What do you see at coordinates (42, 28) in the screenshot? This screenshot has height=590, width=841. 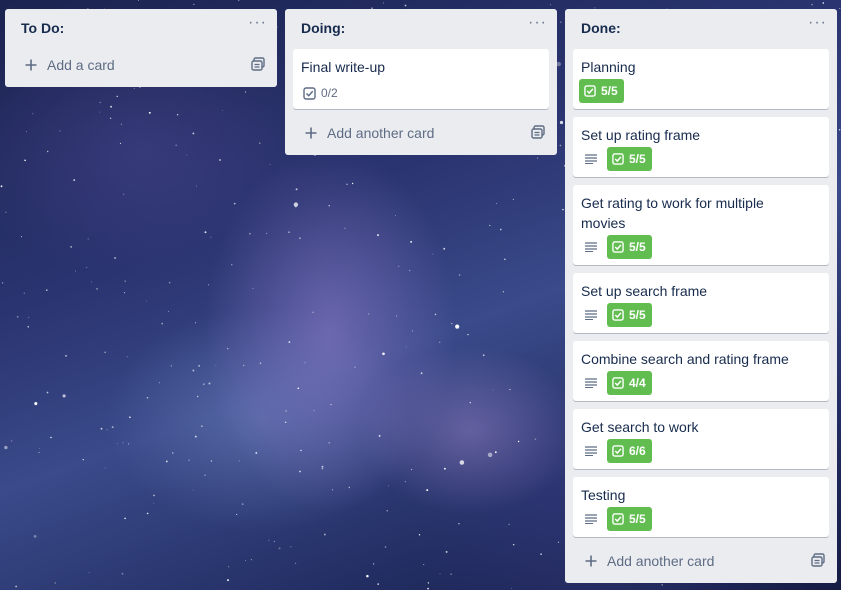 I see `list-title: To Do:` at bounding box center [42, 28].